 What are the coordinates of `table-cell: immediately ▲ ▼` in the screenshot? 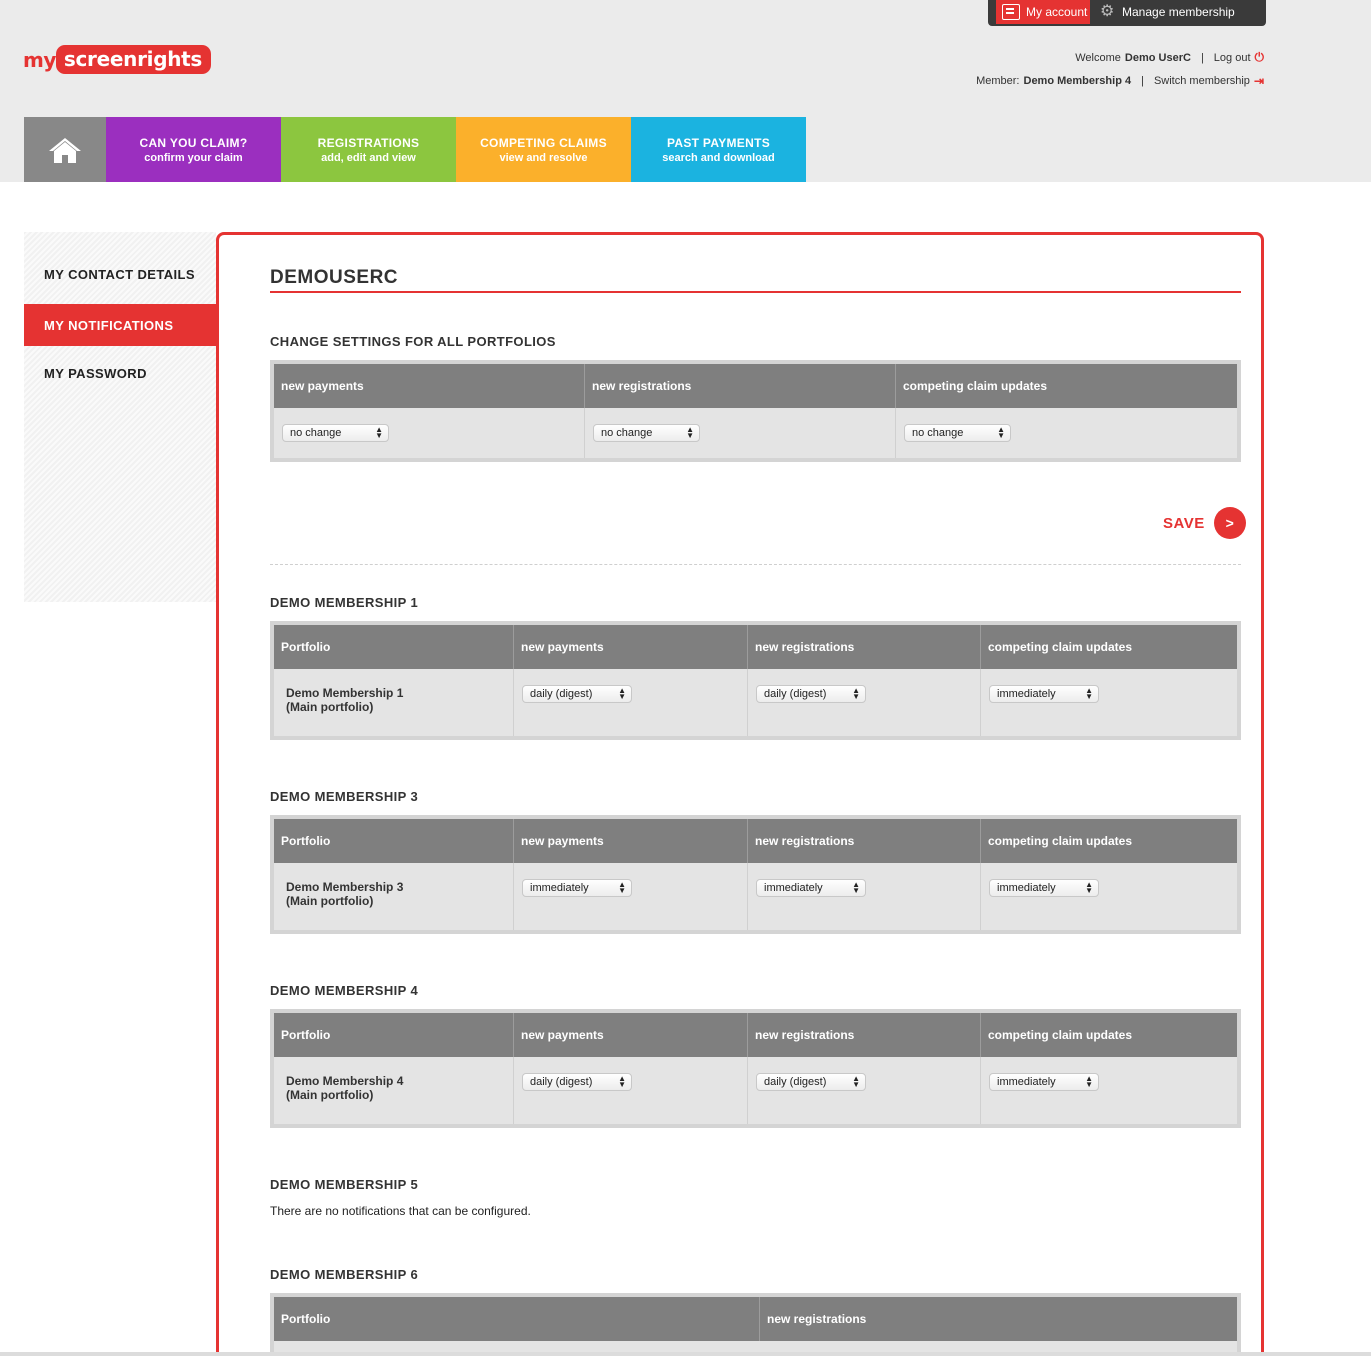 It's located at (864, 896).